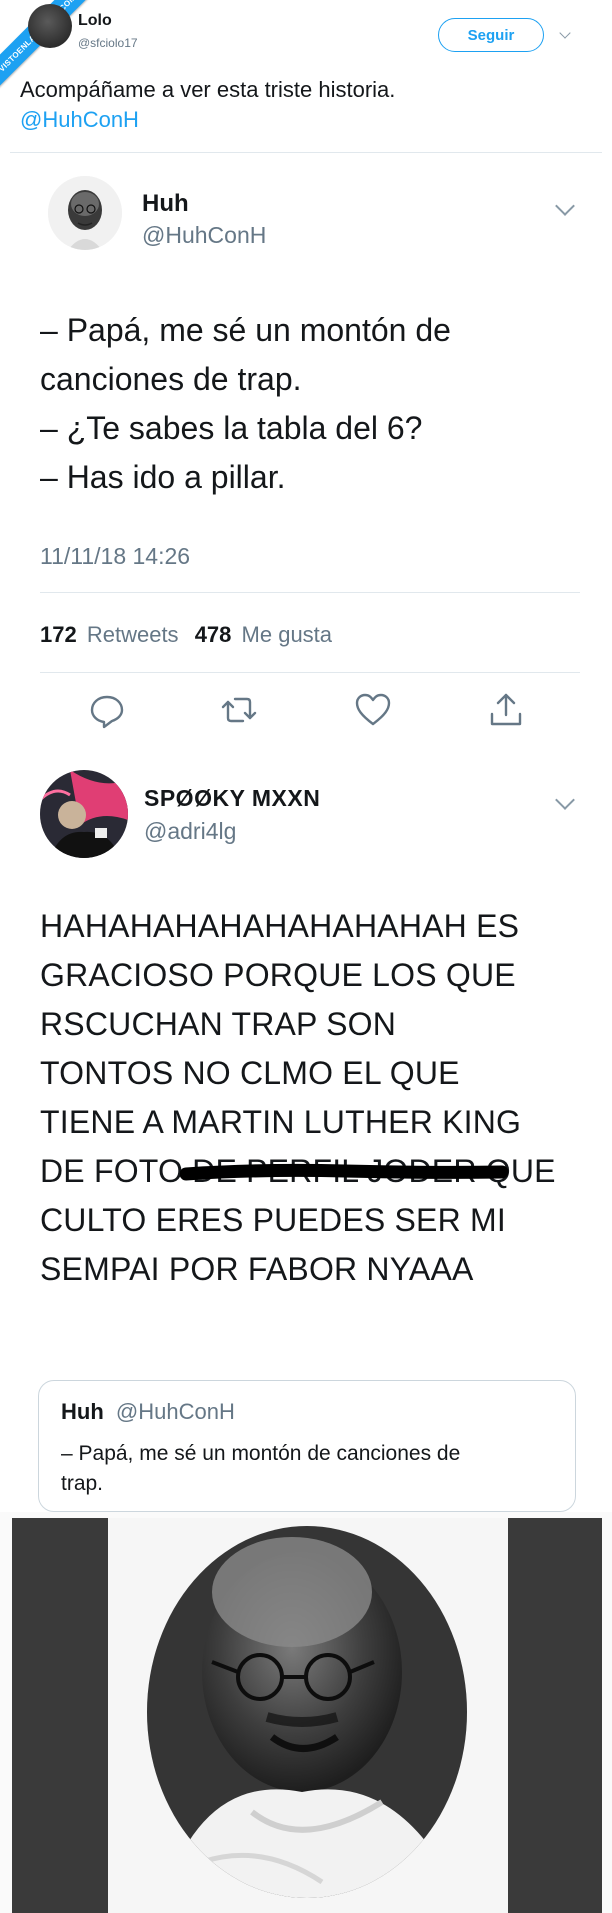 Image resolution: width=612 pixels, height=1913 pixels. Describe the element at coordinates (250, 1073) in the screenshot. I see `spooky-line-4: TONTOS NO CLMO EL QUE` at that location.